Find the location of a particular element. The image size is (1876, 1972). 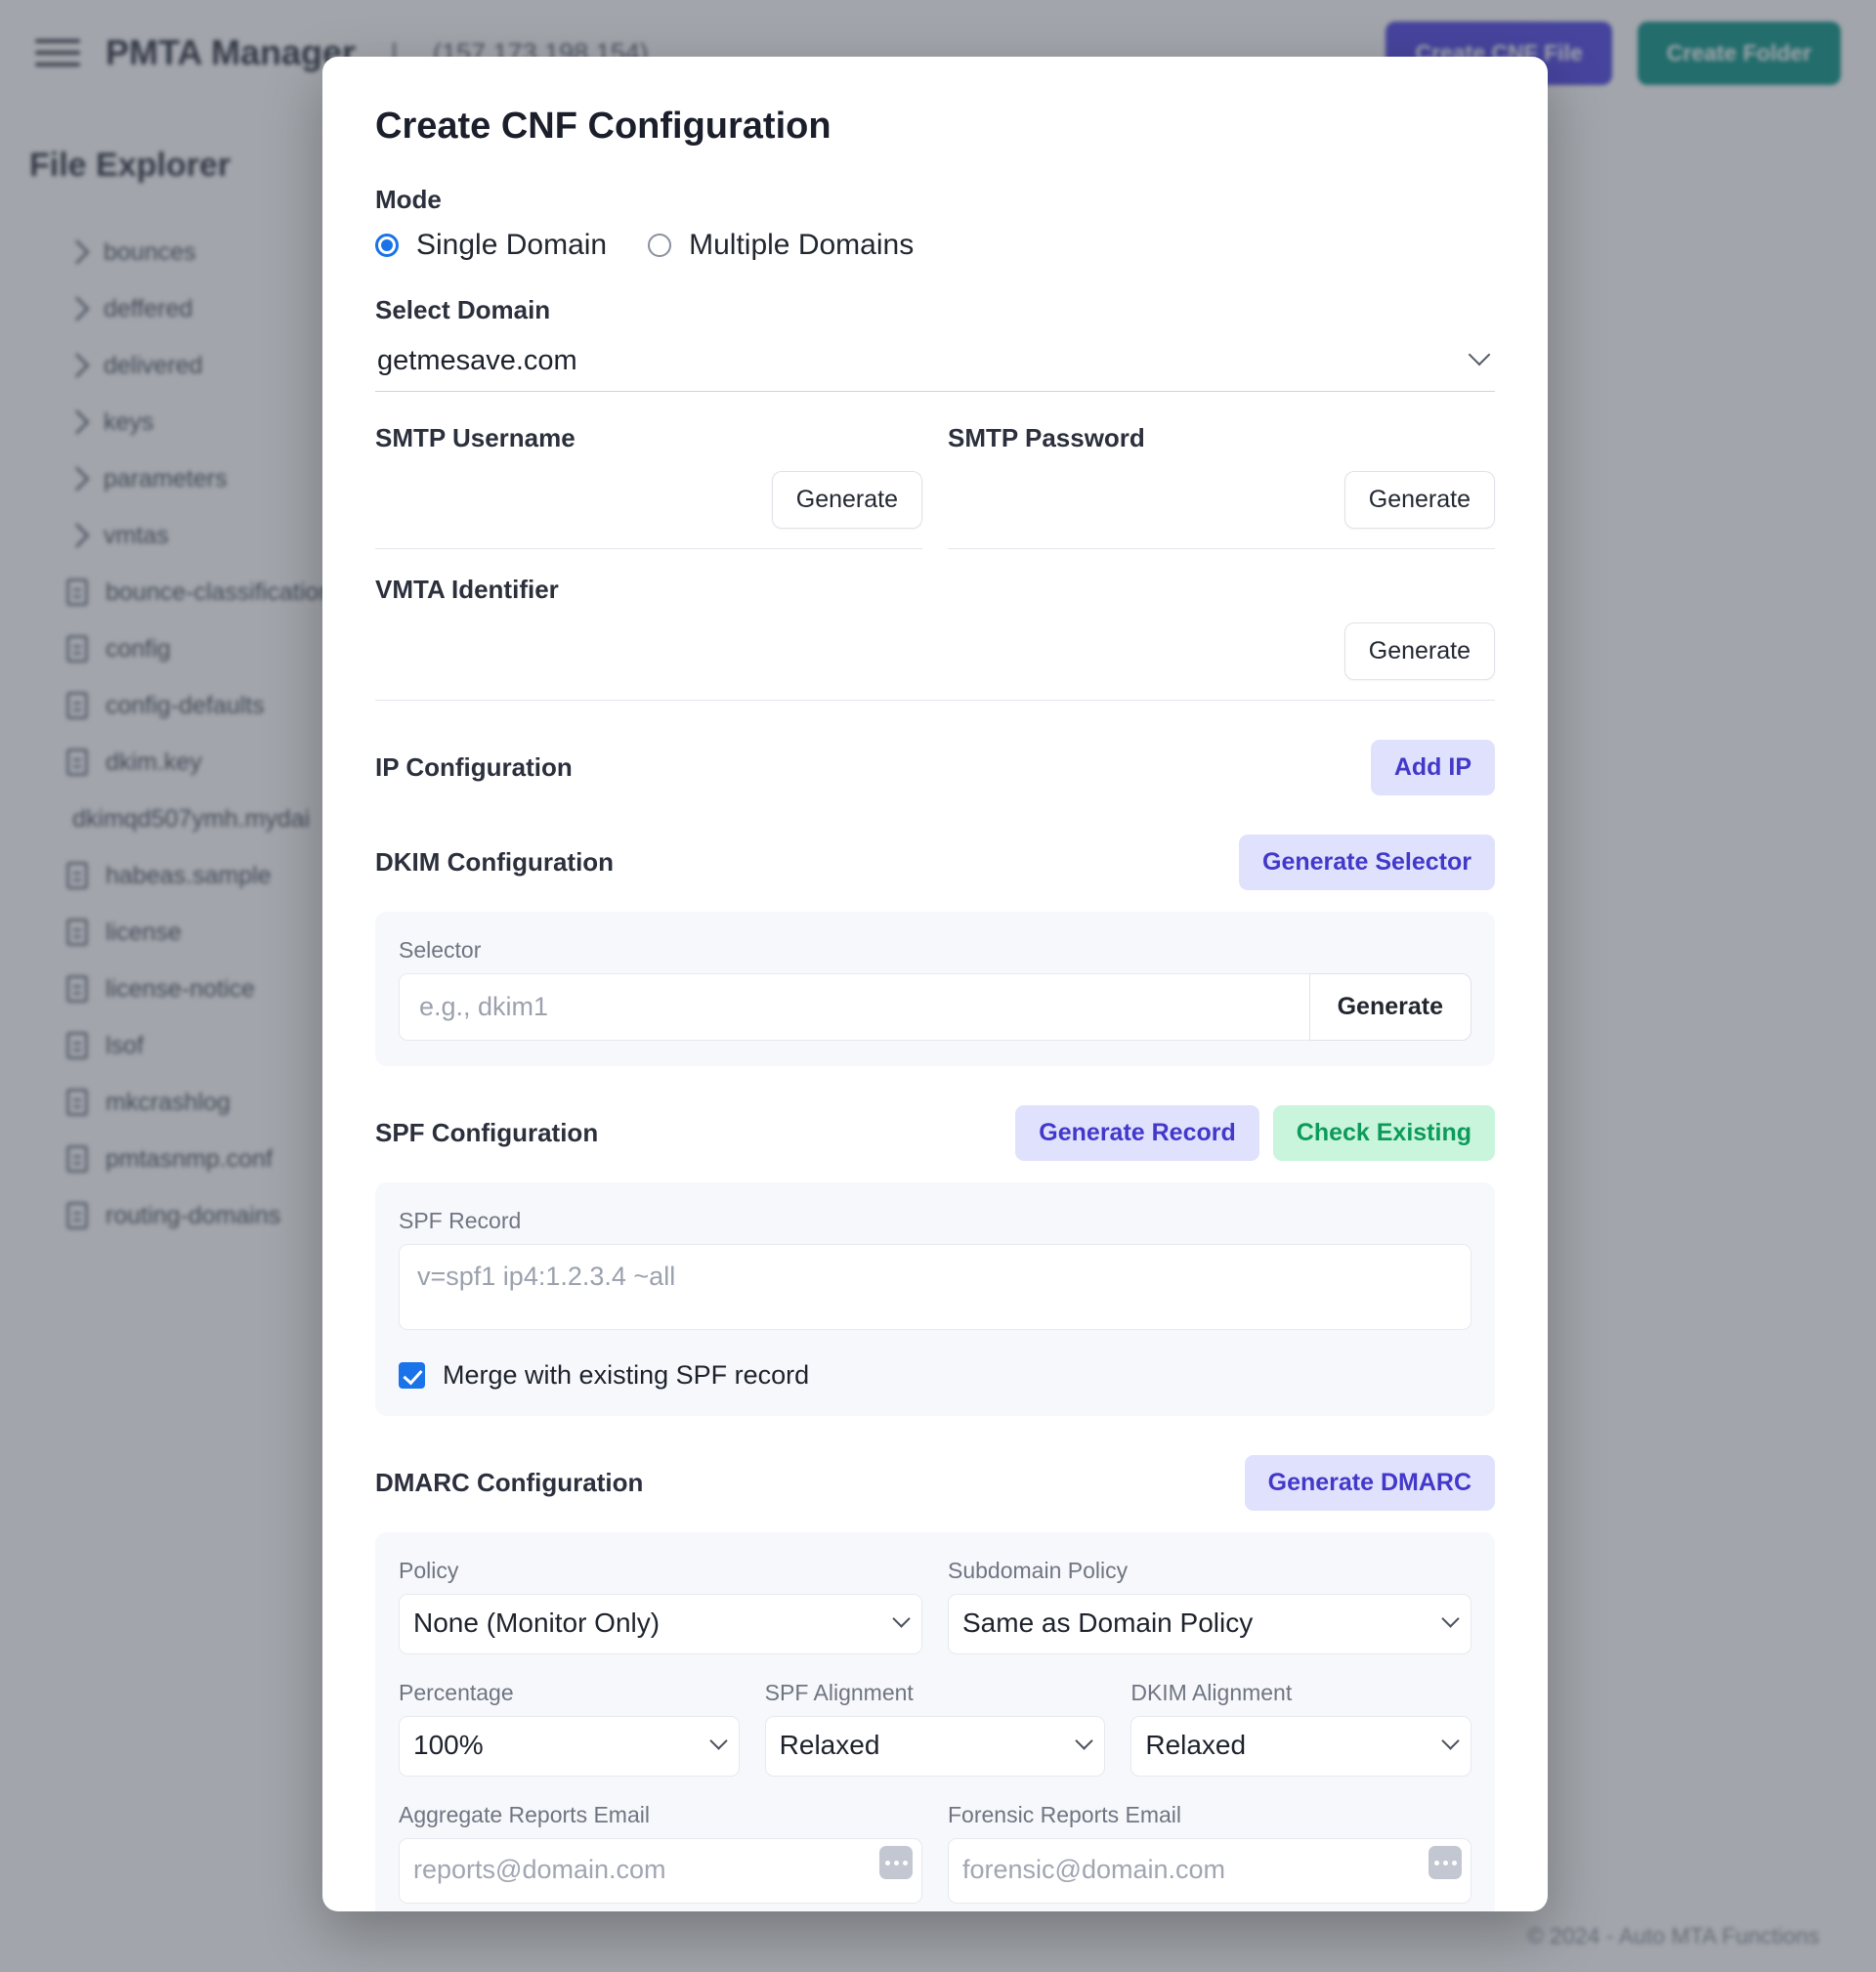

radio-multiple-domains: Multiple Domains is located at coordinates (781, 245).